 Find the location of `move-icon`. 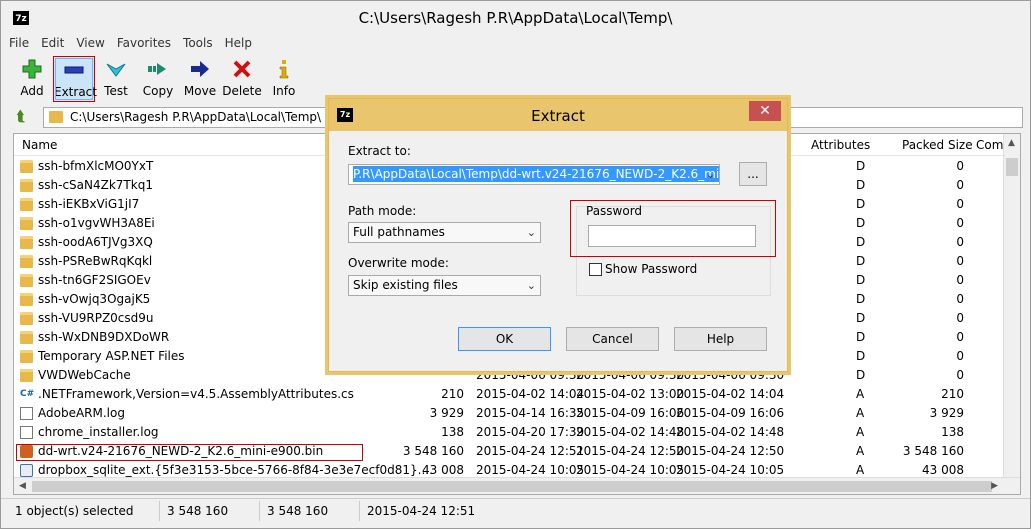

move-icon is located at coordinates (200, 69).